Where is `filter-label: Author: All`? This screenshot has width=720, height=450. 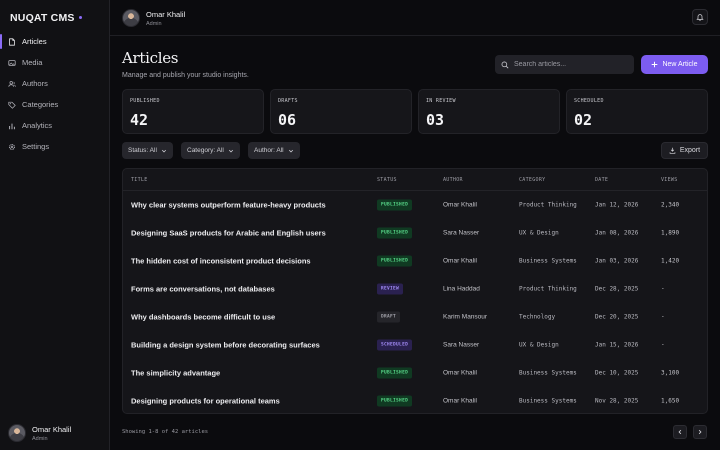
filter-label: Author: All is located at coordinates (269, 150).